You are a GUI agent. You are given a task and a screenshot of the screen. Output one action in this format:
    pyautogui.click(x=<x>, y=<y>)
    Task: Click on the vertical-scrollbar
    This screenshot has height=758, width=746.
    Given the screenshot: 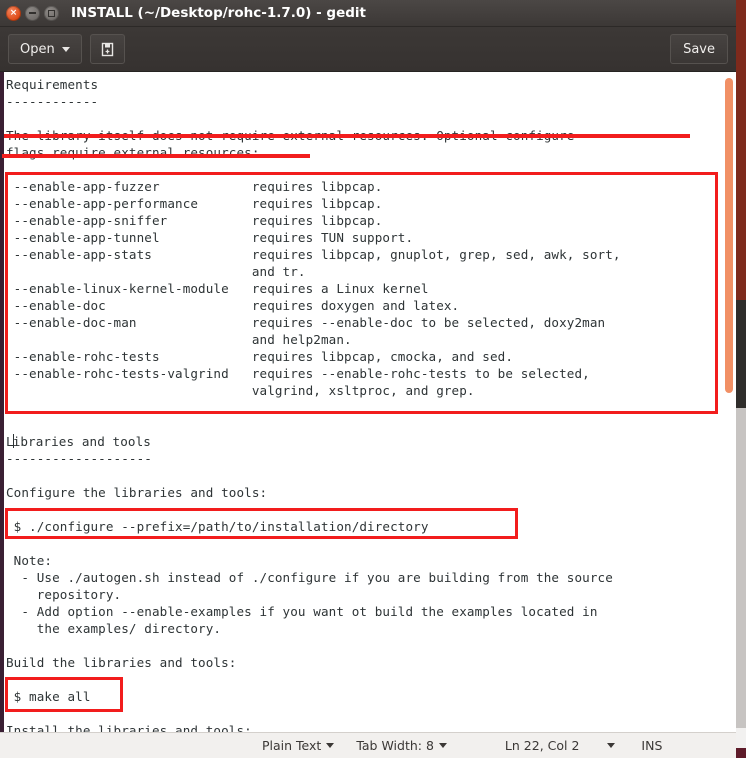 What is the action you would take?
    pyautogui.click(x=729, y=401)
    